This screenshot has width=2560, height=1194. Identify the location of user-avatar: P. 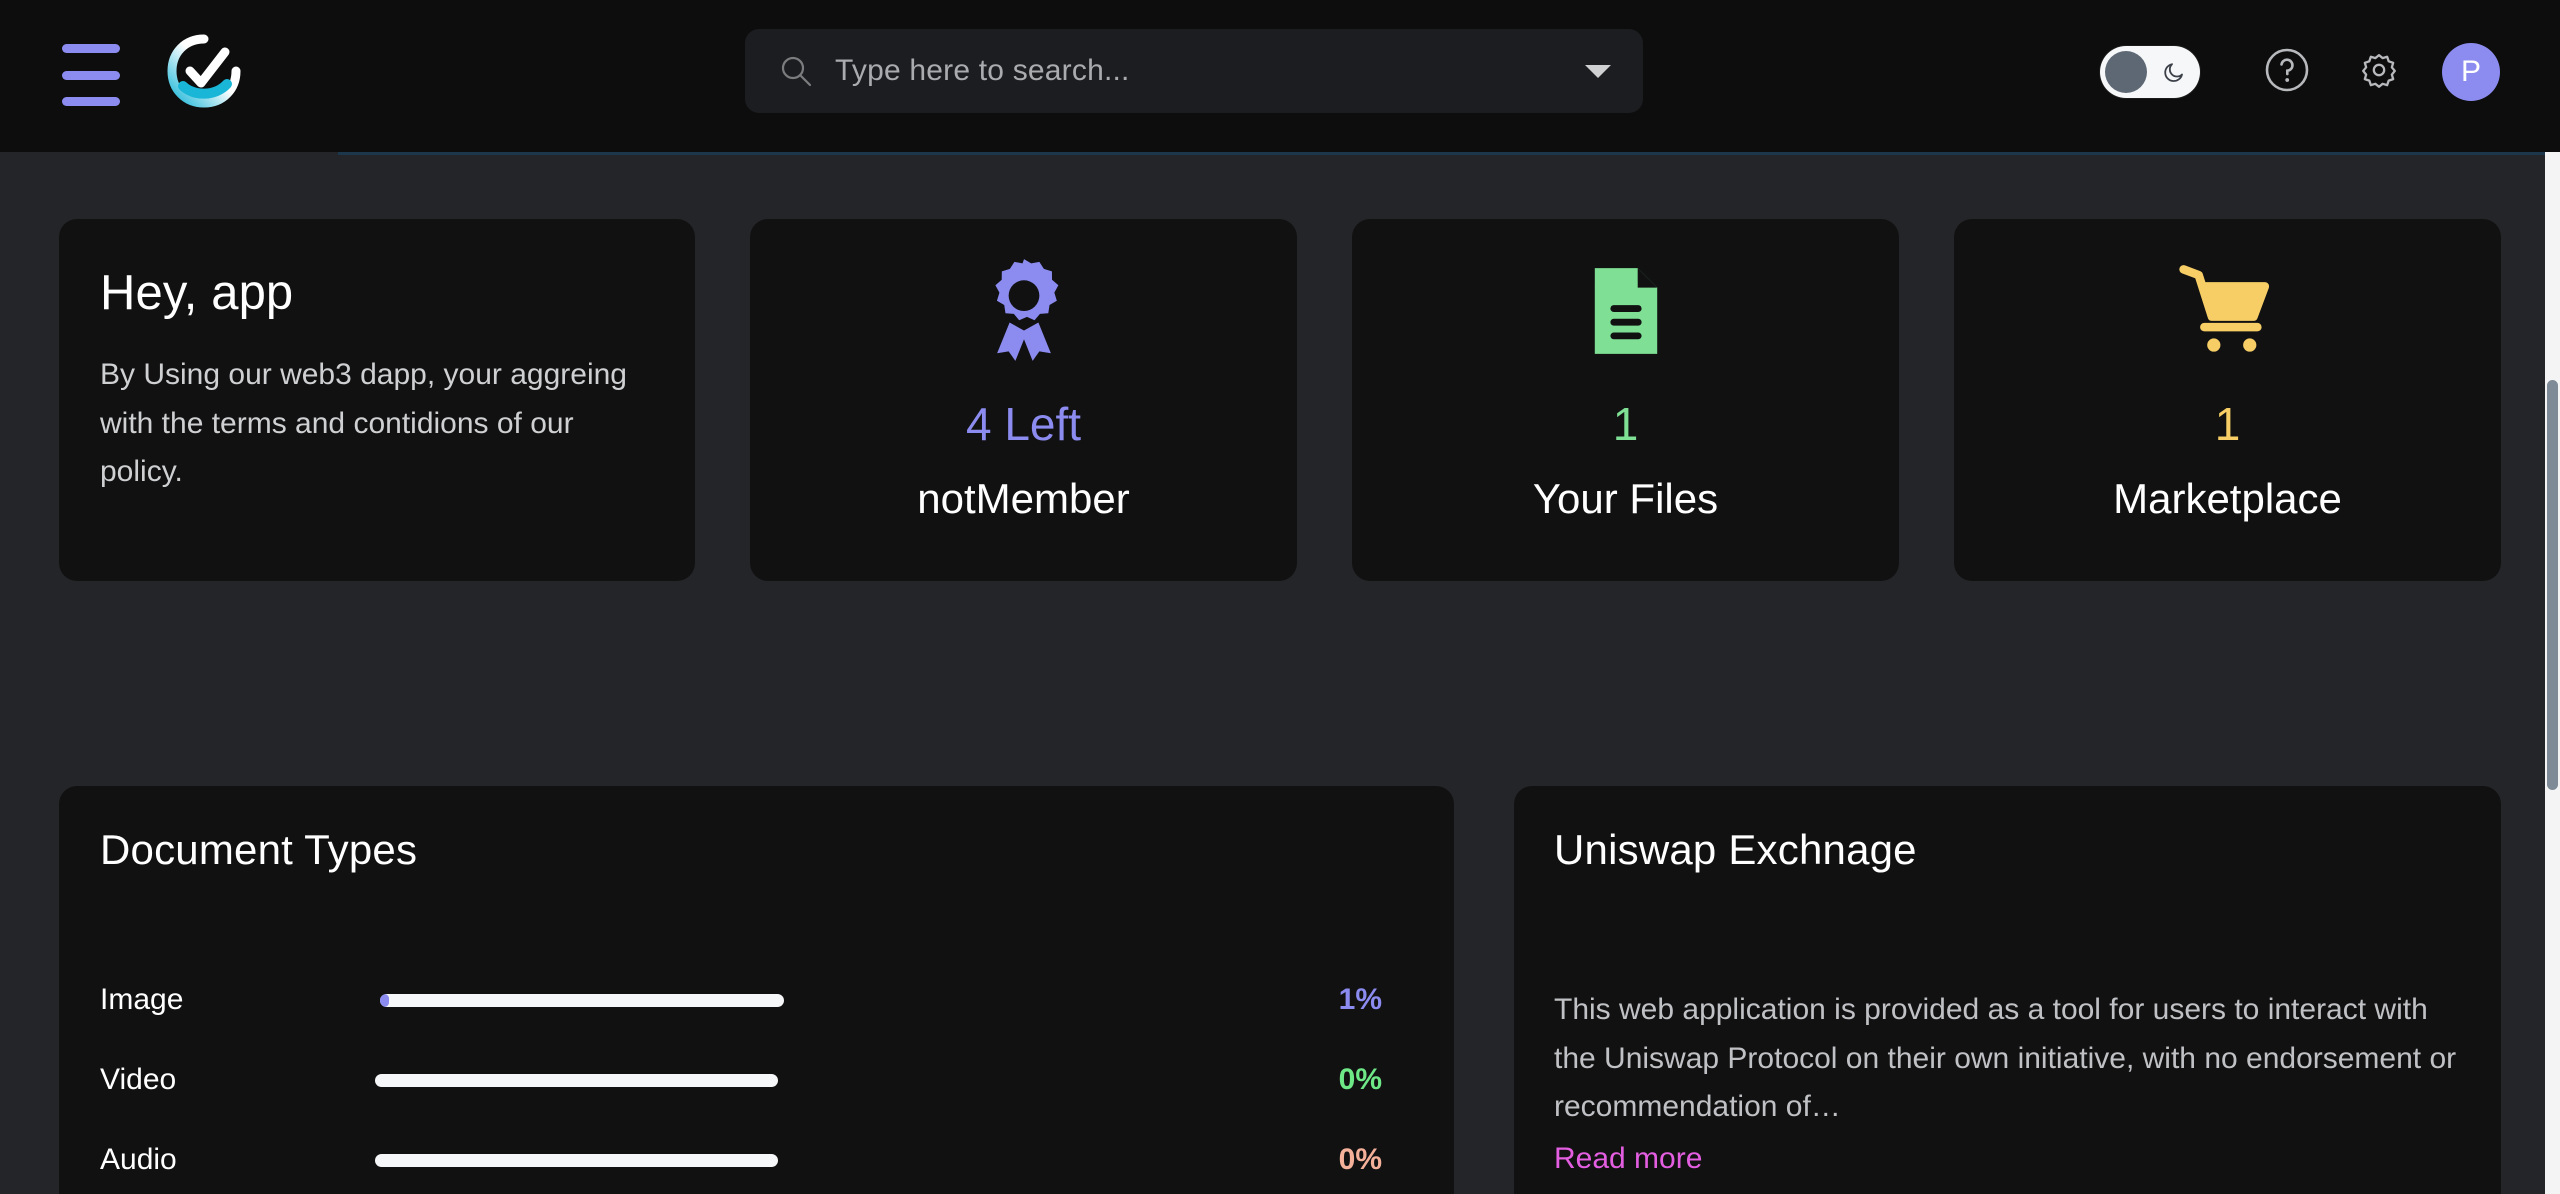
(2471, 72).